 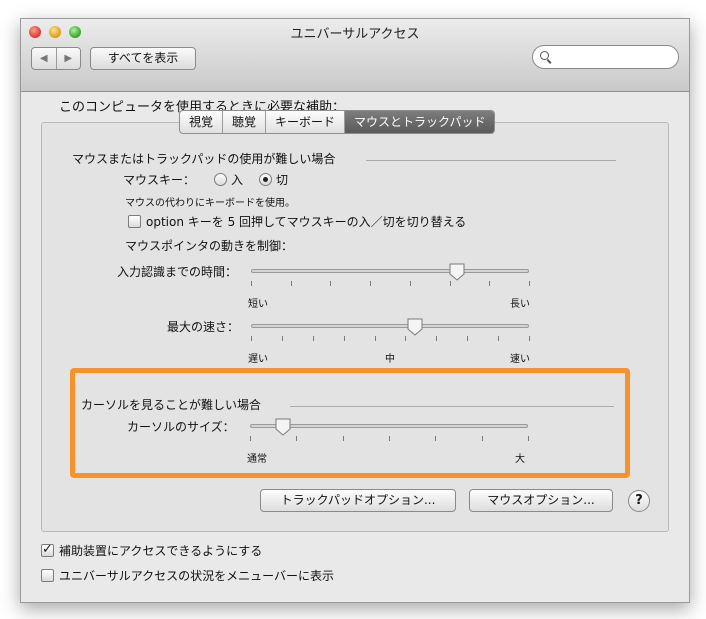 I want to click on tab-bar: 視覚 聴覚 キーボード マウスとトラックパッド, so click(x=337, y=122).